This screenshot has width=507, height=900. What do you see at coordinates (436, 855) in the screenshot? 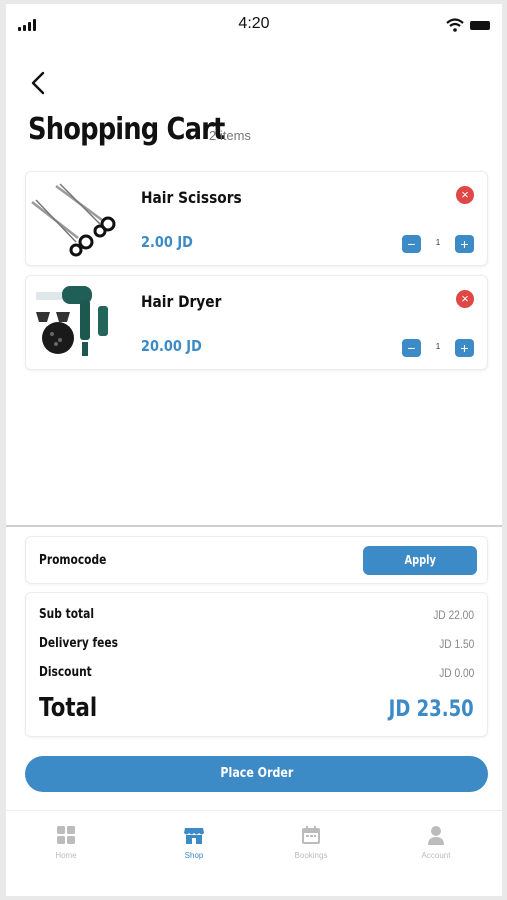
I see `tab-label: Account` at bounding box center [436, 855].